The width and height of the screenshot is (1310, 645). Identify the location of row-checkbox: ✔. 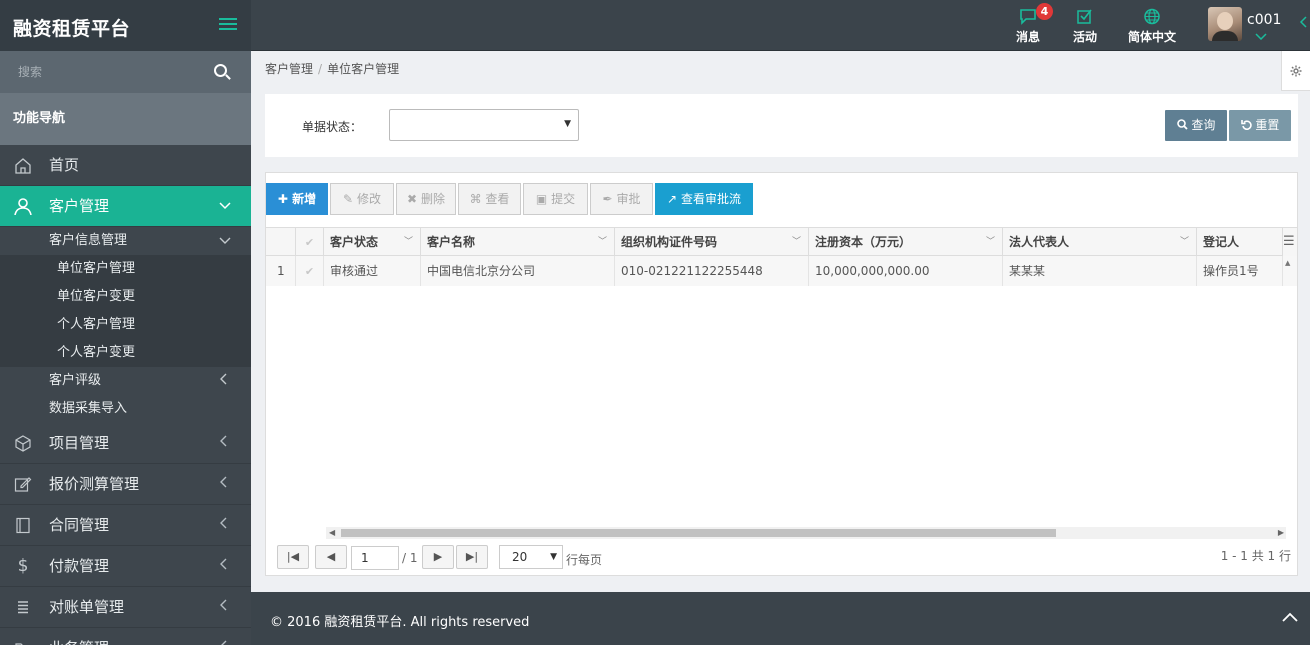
(310, 271).